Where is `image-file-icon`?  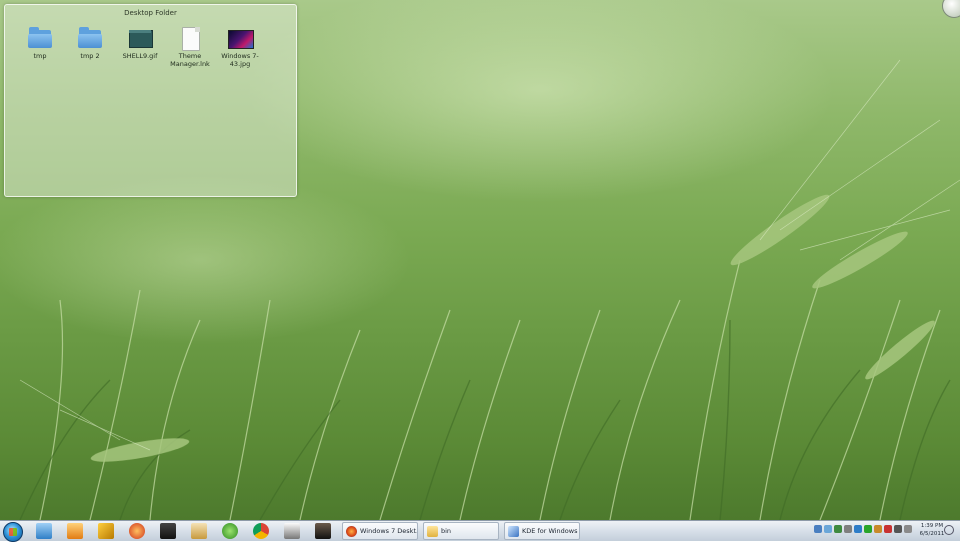
image-file-icon is located at coordinates (241, 38).